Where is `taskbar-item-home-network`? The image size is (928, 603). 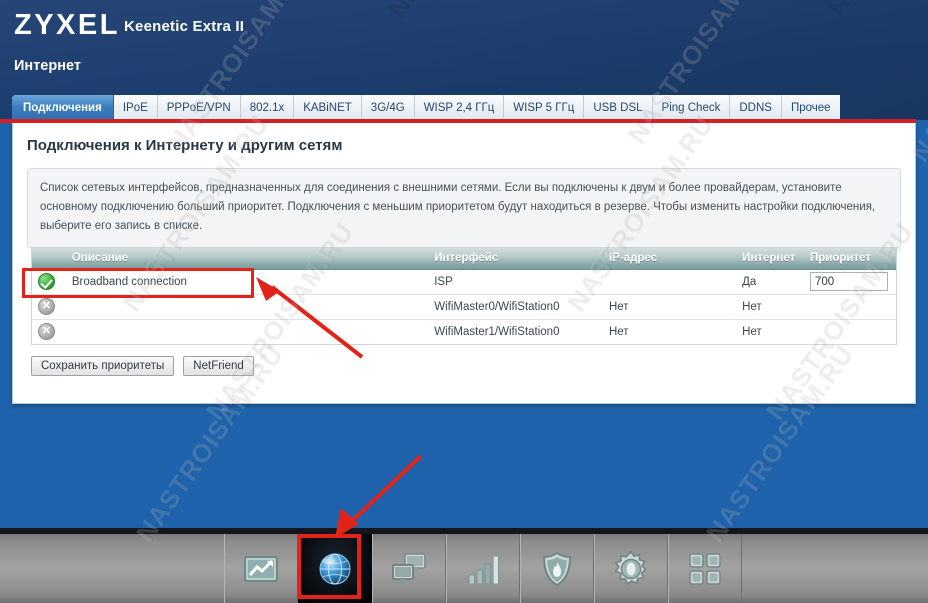 taskbar-item-home-network is located at coordinates (409, 568).